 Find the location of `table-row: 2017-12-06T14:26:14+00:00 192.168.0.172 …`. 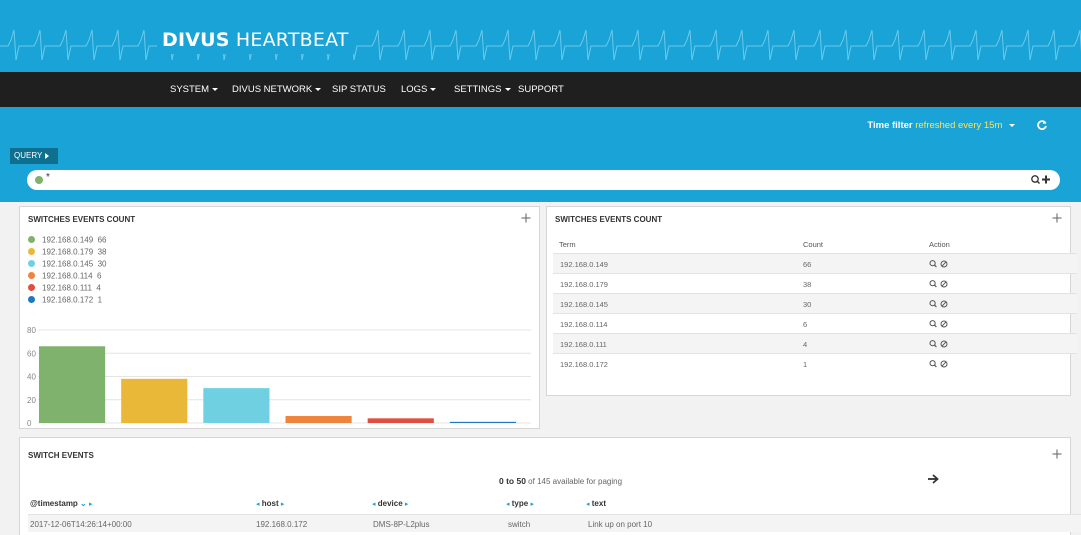

table-row: 2017-12-06T14:26:14+00:00 192.168.0.172 … is located at coordinates (554, 523).